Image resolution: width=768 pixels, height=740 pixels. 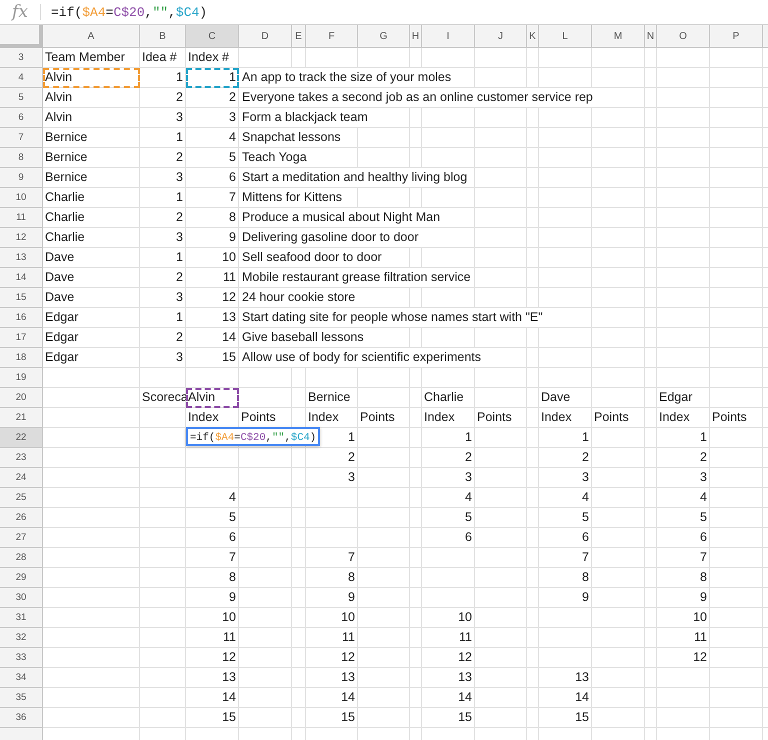 I want to click on table-cell: Bernice, so click(x=66, y=158).